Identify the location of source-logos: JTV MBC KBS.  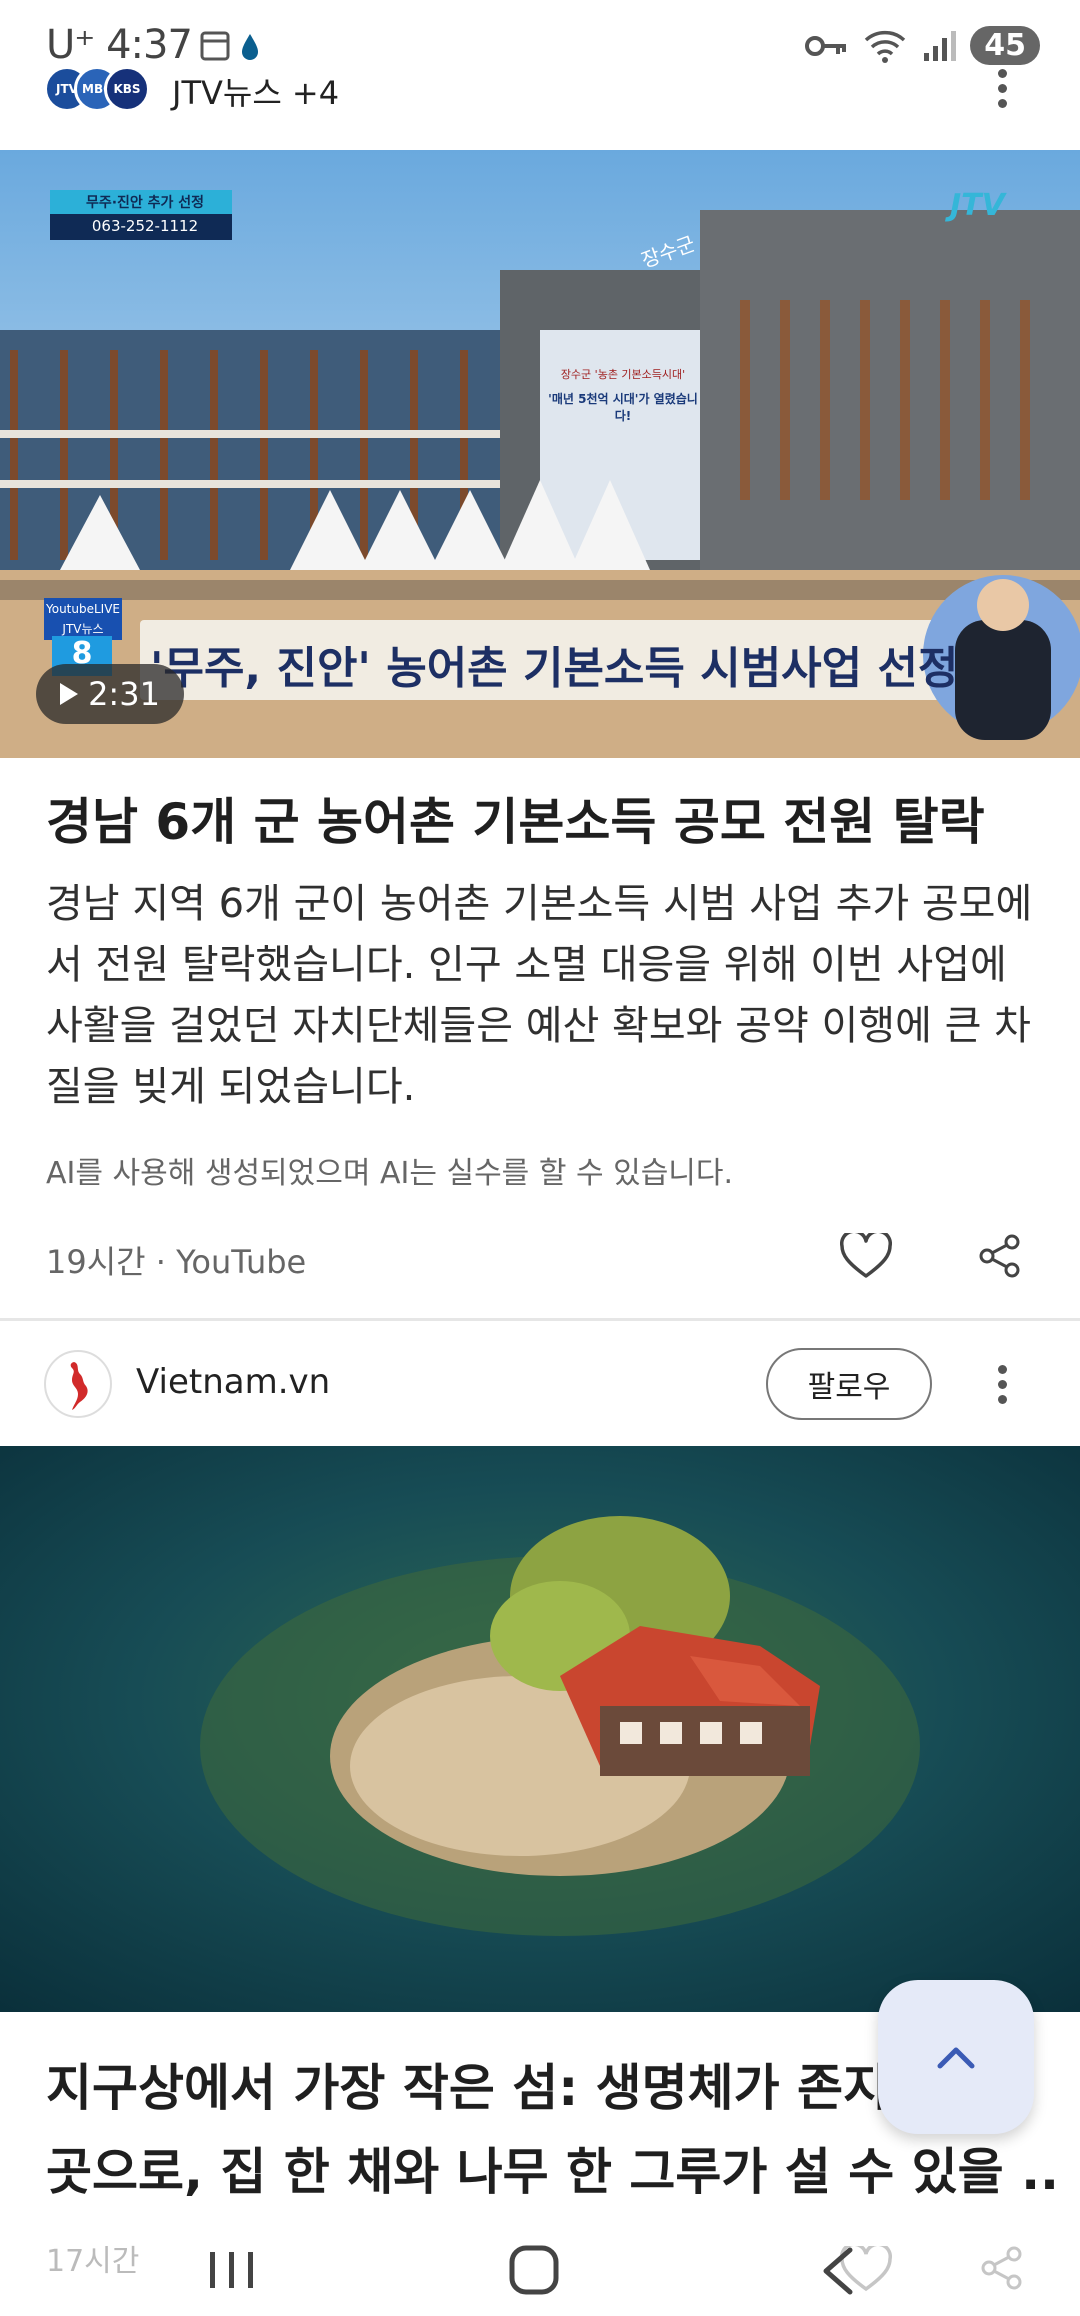
(100, 89).